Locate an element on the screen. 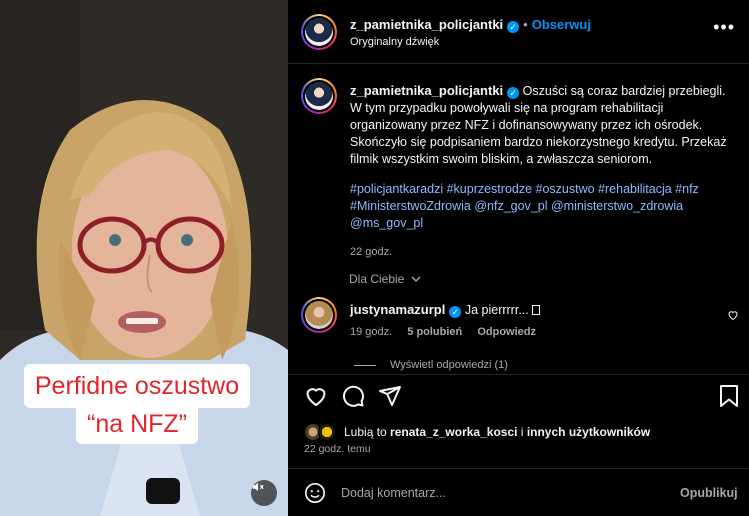 The height and width of the screenshot is (516, 749). likes-others: innych użytkowników is located at coordinates (588, 432).